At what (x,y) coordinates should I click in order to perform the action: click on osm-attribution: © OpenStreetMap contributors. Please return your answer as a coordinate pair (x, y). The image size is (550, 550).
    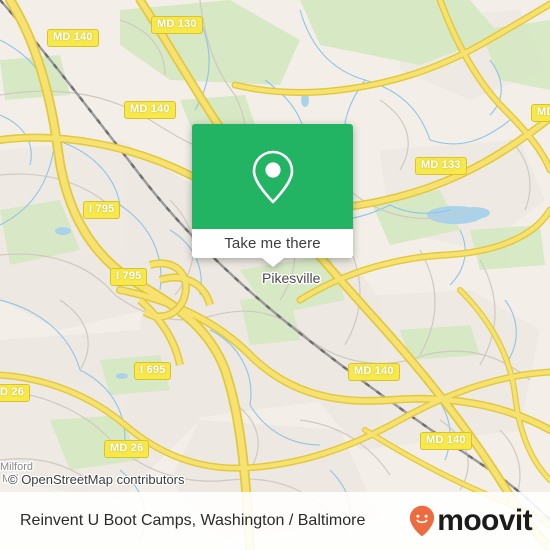
    Looking at the image, I should click on (96, 479).